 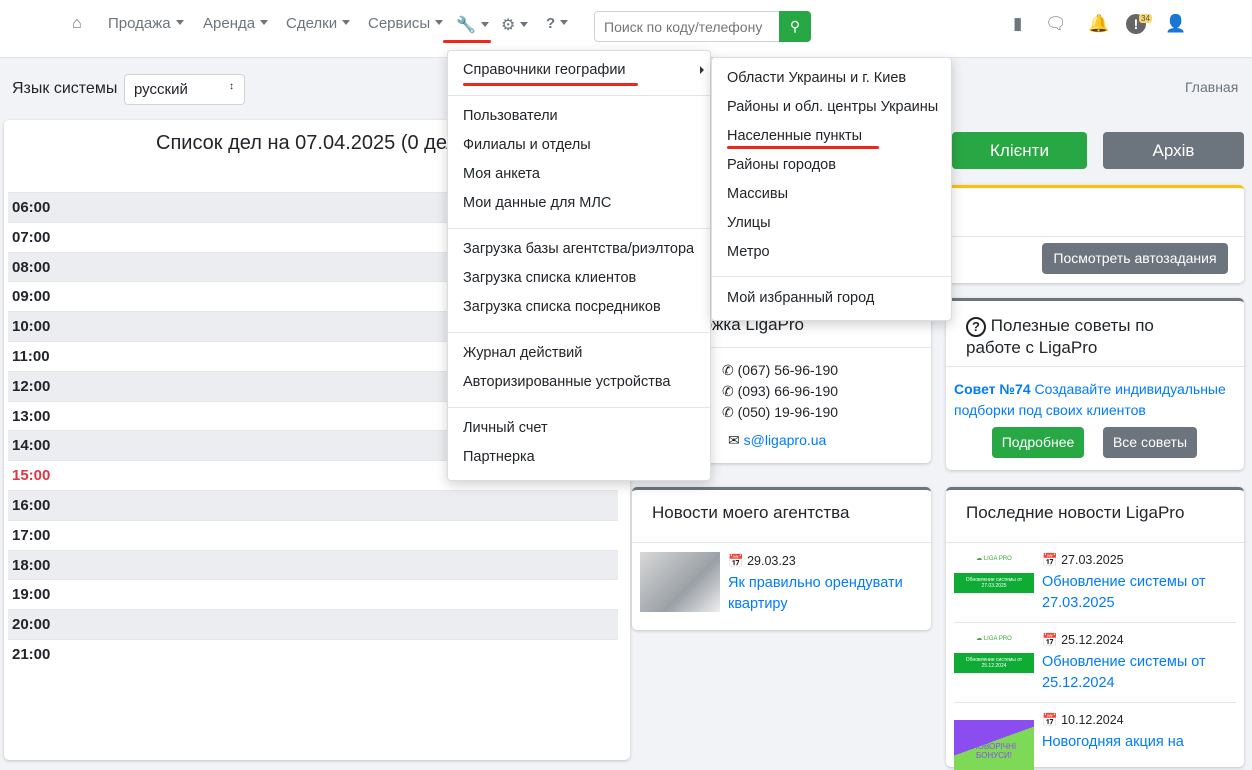 What do you see at coordinates (31, 476) in the screenshot?
I see `time-label: 15:00` at bounding box center [31, 476].